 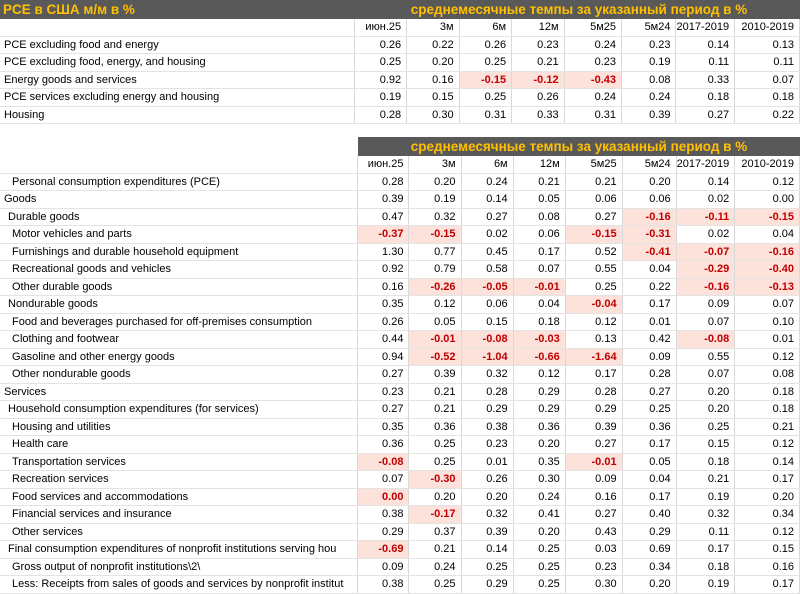 What do you see at coordinates (538, 62) in the screenshot?
I see `value-cell: 0.21` at bounding box center [538, 62].